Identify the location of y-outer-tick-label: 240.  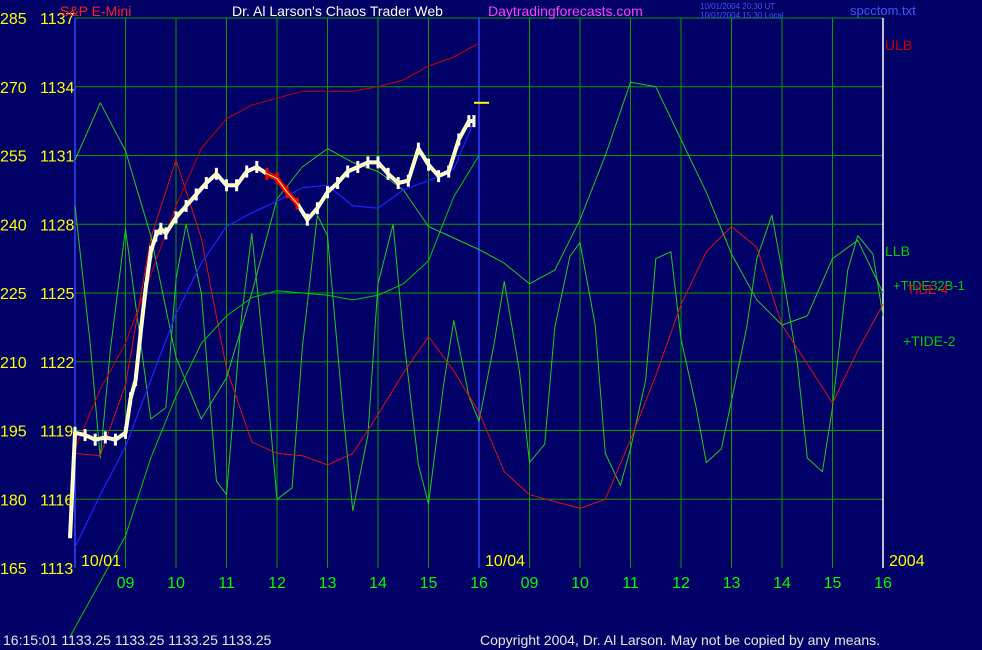
(13, 225).